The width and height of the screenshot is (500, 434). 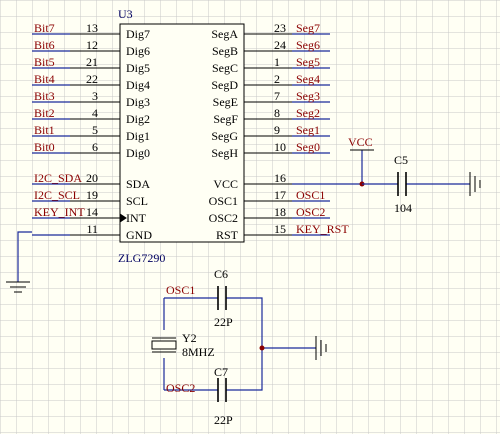 What do you see at coordinates (138, 136) in the screenshot?
I see `pin-name: Dig1` at bounding box center [138, 136].